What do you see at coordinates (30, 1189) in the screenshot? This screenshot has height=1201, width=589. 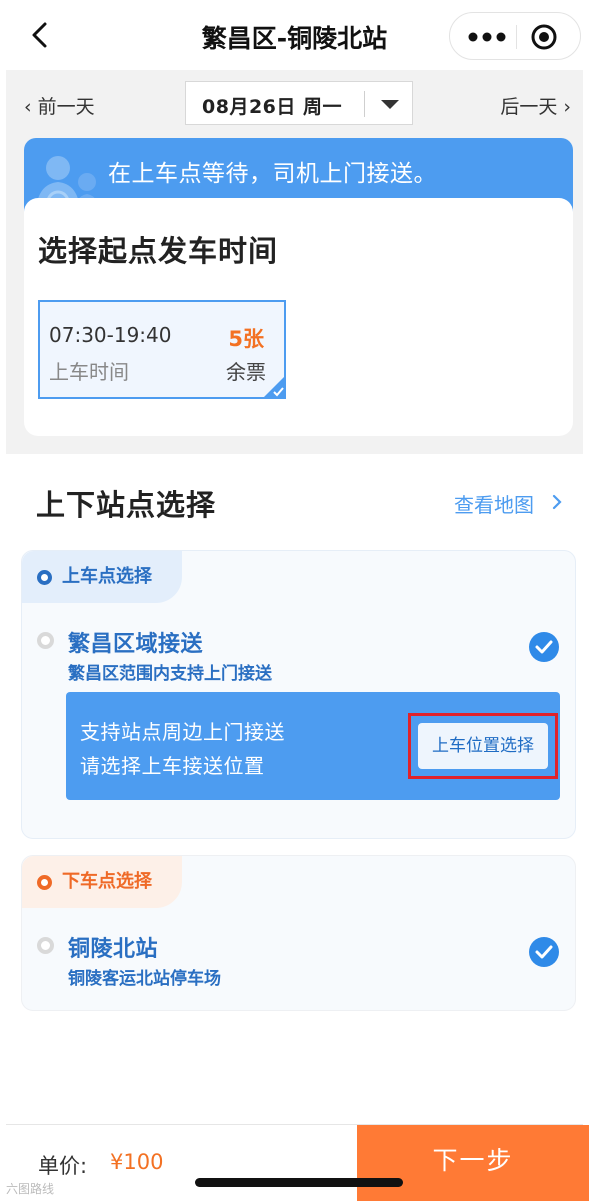 I see `watermark: 六图路线` at bounding box center [30, 1189].